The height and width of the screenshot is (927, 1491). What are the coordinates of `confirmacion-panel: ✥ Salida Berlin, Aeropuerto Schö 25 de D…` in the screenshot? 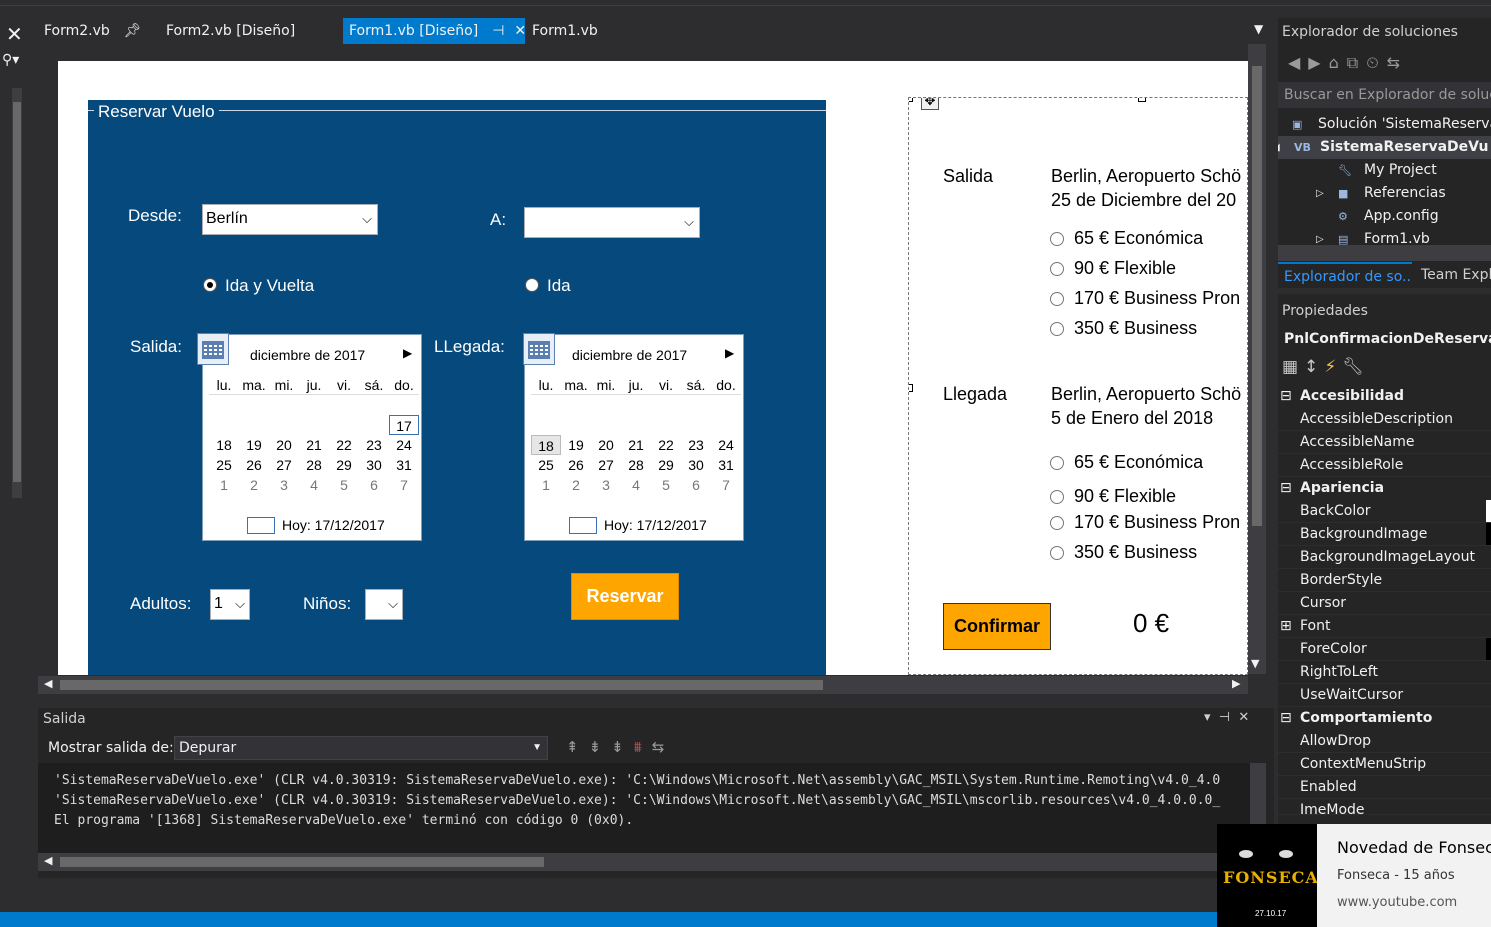 It's located at (1078, 386).